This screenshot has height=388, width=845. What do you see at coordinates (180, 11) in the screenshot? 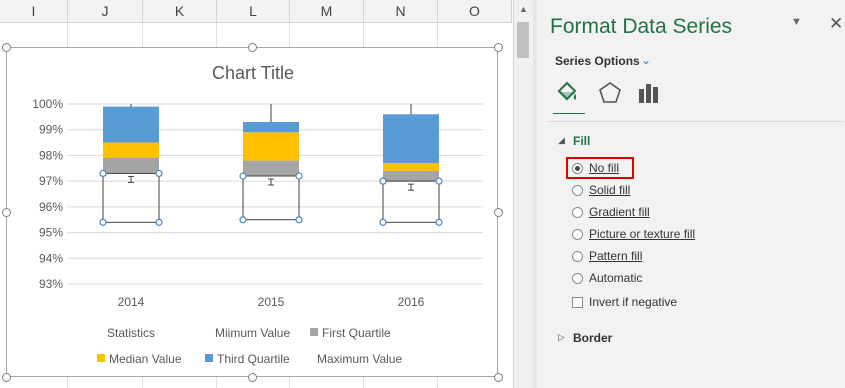
I see `column-header-k: K` at bounding box center [180, 11].